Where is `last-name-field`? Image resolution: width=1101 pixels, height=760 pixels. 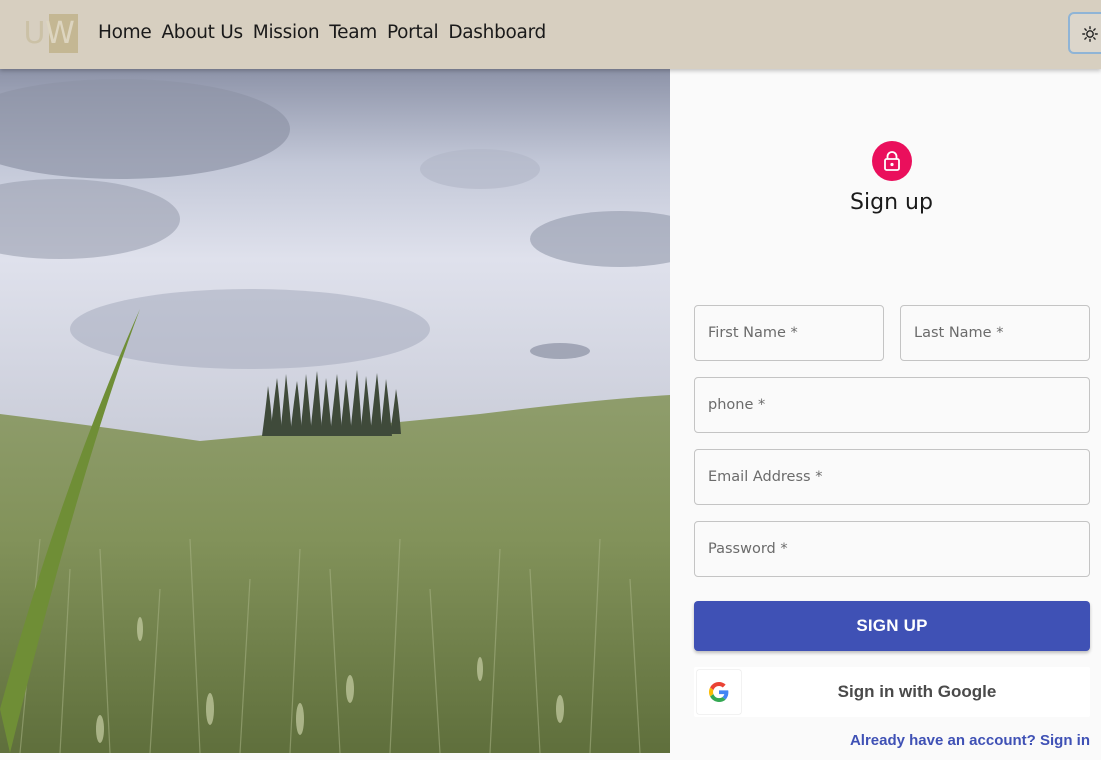
last-name-field is located at coordinates (995, 333).